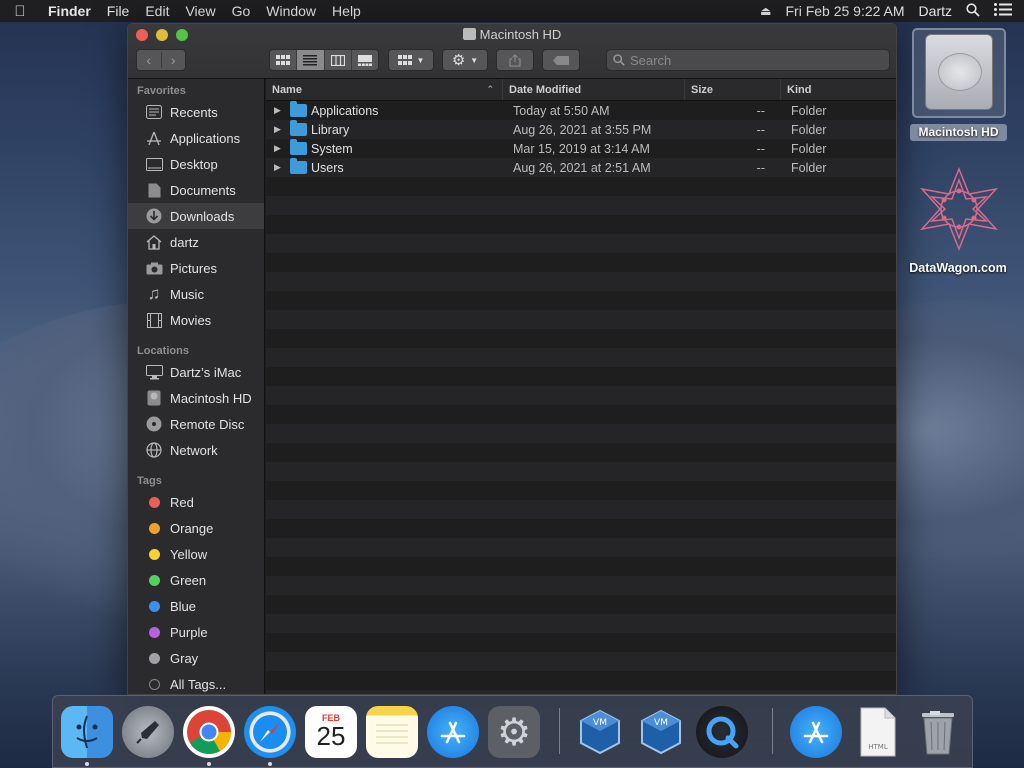 The width and height of the screenshot is (1024, 768). I want to click on disc-icon, so click(154, 424).